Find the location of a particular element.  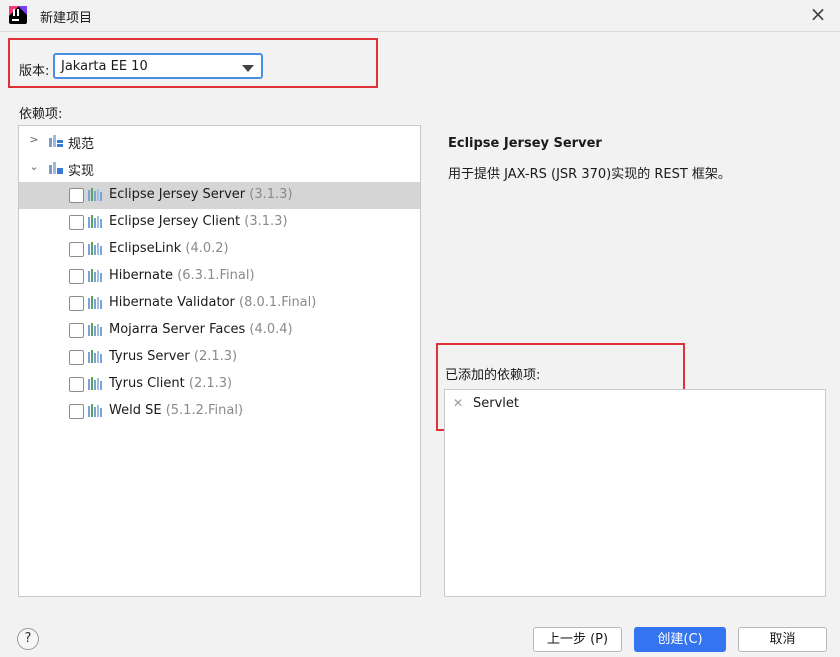

cancel-button: 取消 is located at coordinates (782, 639).